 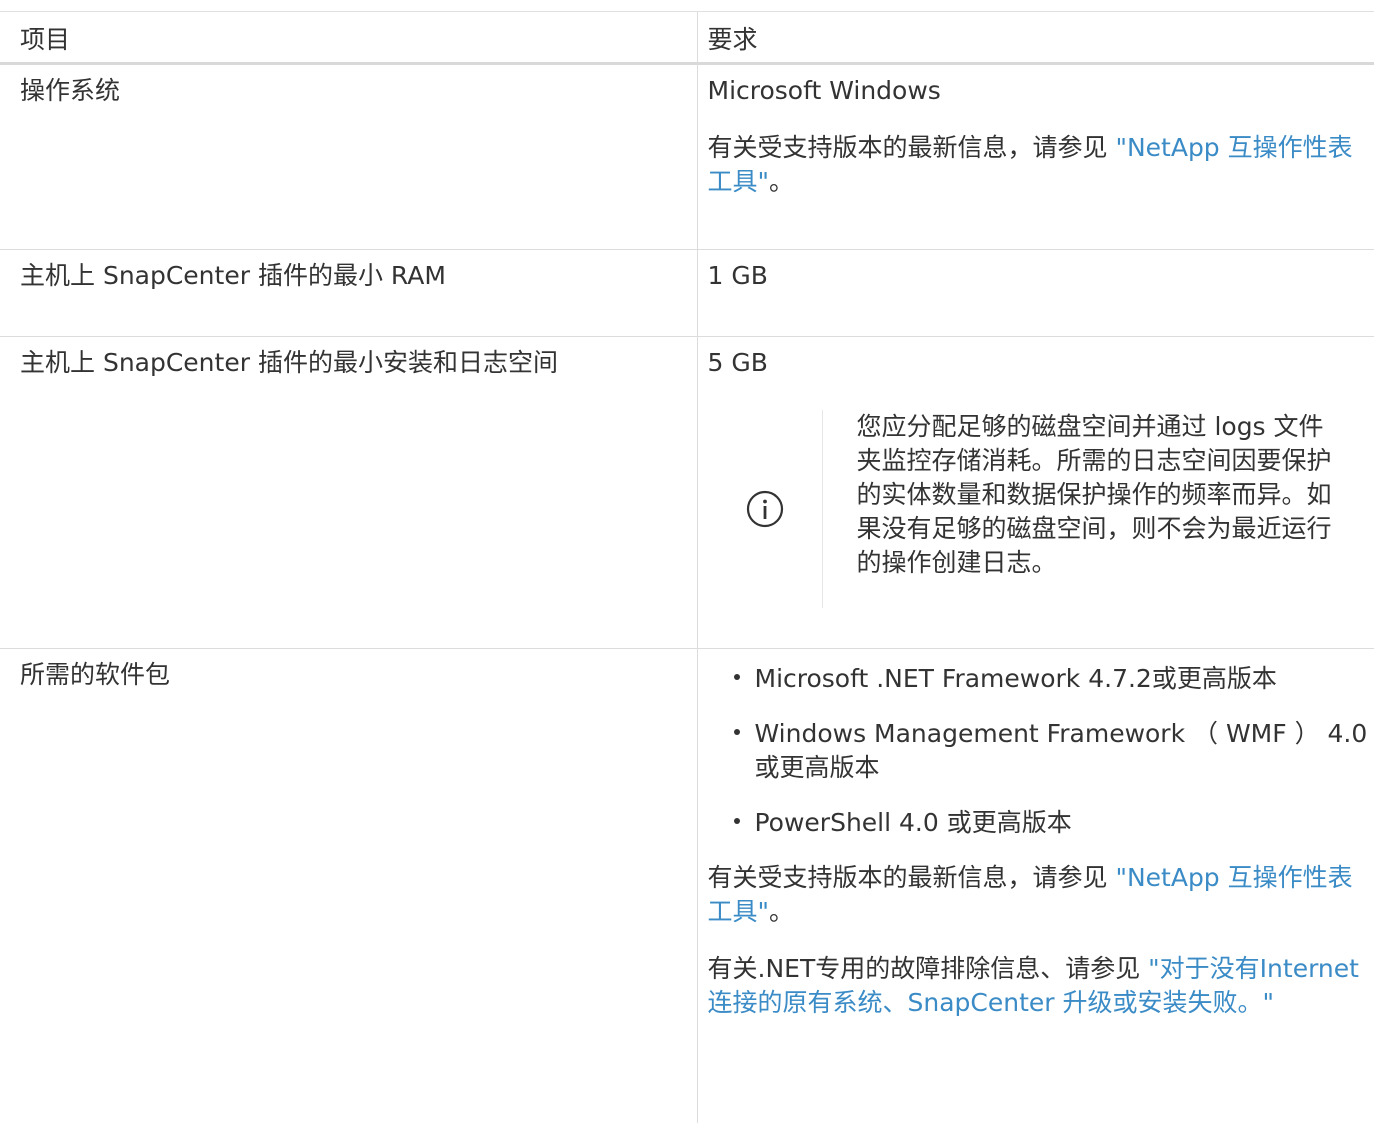 What do you see at coordinates (1035, 293) in the screenshot?
I see `row-req-ram: 1 GB` at bounding box center [1035, 293].